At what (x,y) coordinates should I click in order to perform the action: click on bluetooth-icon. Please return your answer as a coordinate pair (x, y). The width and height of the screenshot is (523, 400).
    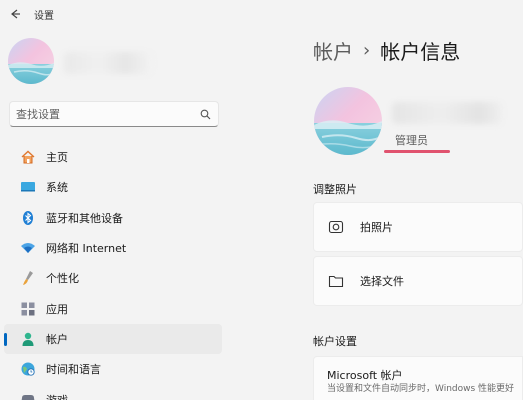
    Looking at the image, I should click on (28, 217).